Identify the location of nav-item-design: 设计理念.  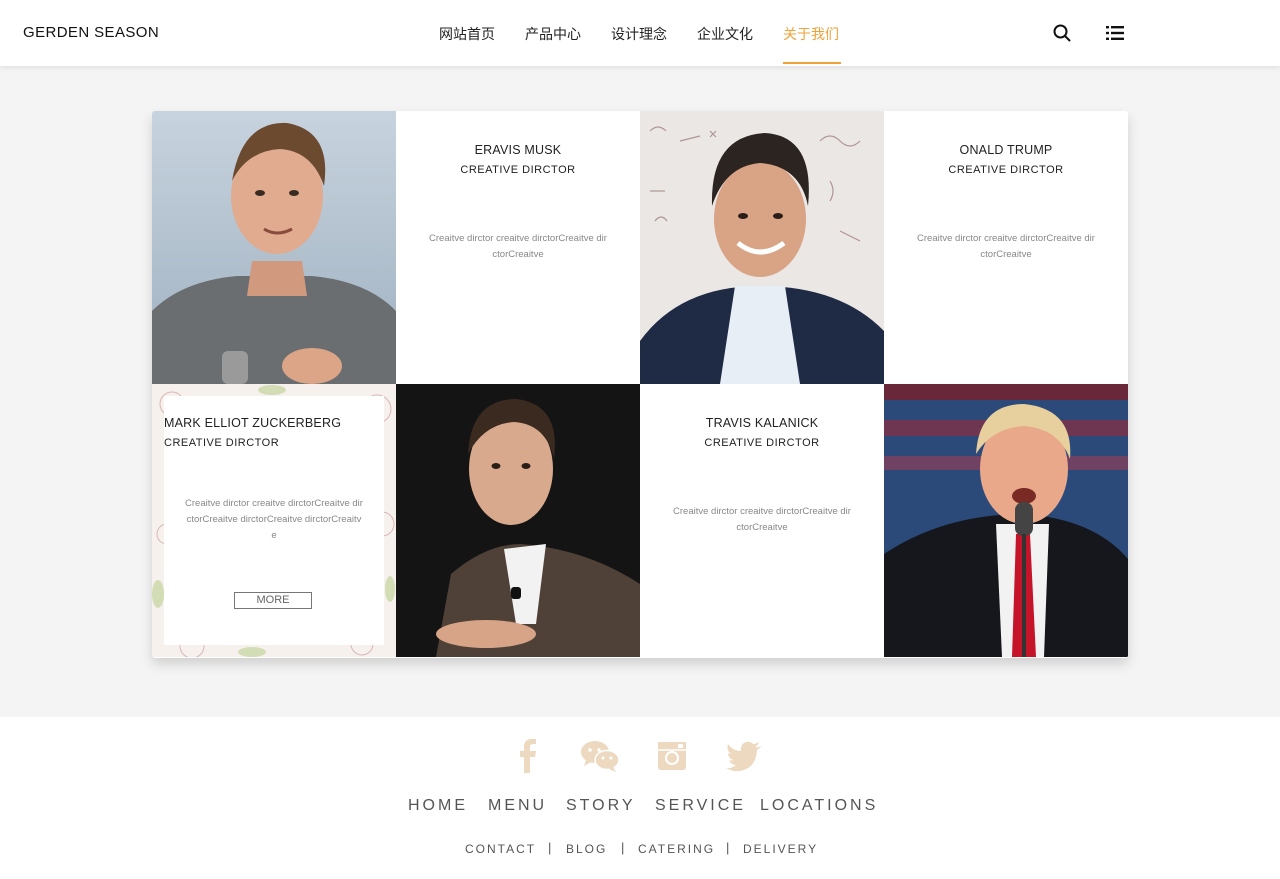
(639, 34).